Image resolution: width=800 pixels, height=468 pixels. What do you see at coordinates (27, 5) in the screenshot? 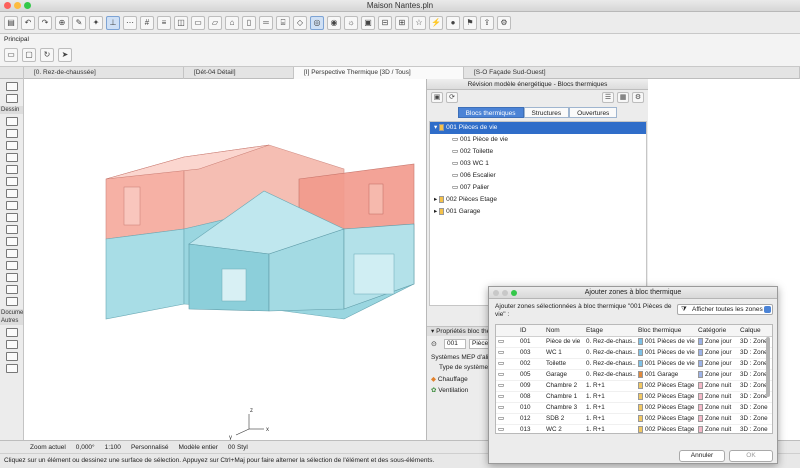
I see `zoom-window-icon` at bounding box center [27, 5].